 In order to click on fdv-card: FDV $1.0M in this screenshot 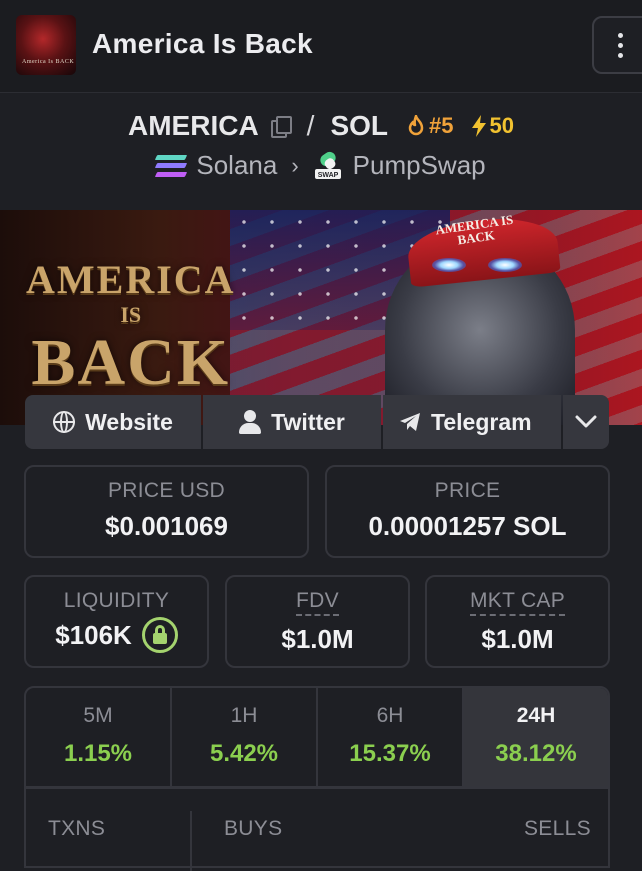, I will do `click(317, 621)`.